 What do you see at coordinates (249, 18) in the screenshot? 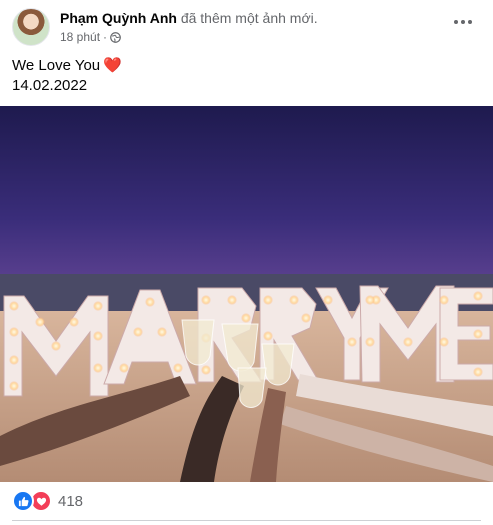
I see `post-action-text: đã thêm một ảnh mới.` at bounding box center [249, 18].